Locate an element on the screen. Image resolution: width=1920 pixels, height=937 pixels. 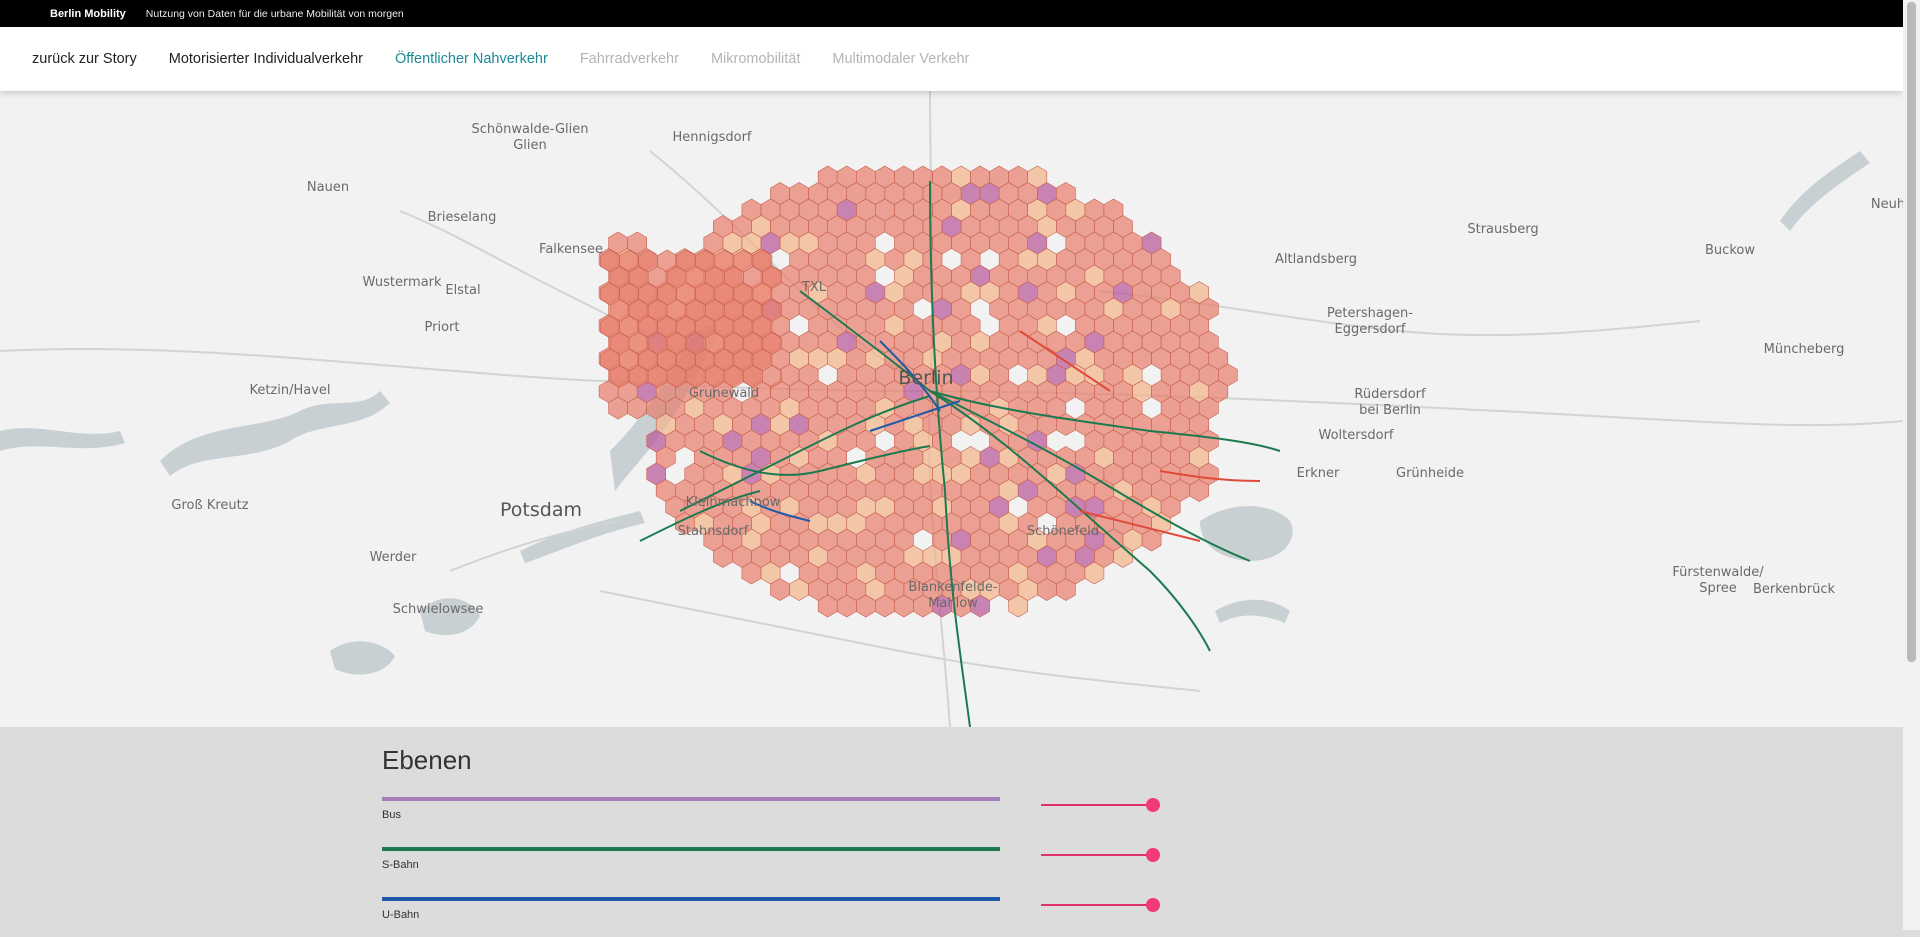
layer-name-ubahn: U-Bahn is located at coordinates (401, 915).